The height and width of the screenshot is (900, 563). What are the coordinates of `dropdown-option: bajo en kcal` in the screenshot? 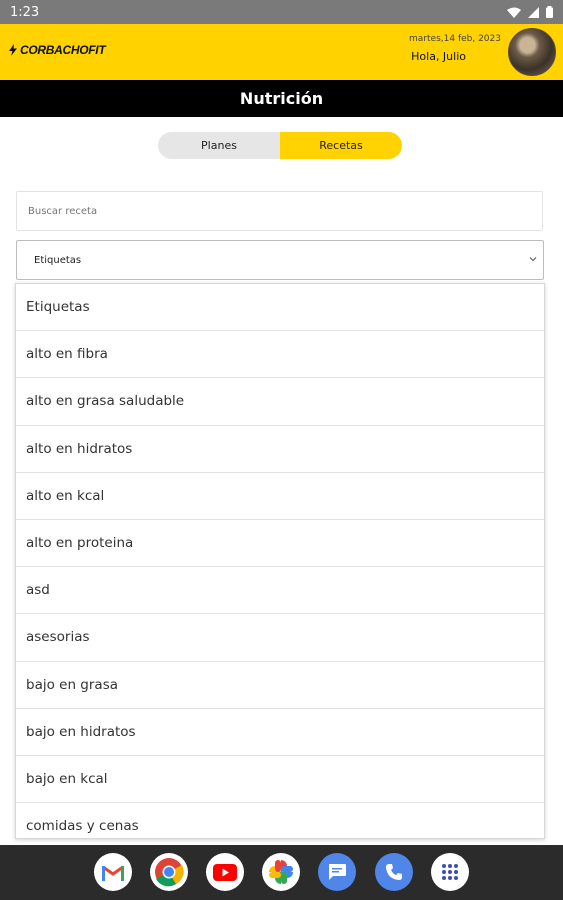 It's located at (280, 780).